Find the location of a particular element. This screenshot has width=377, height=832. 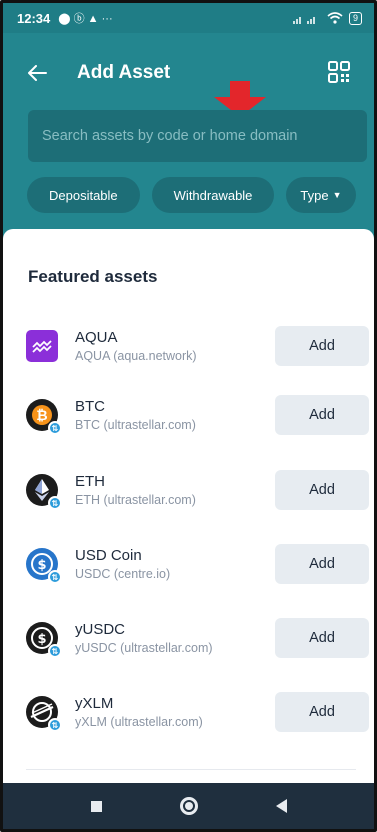

wifi-icon is located at coordinates (335, 18).